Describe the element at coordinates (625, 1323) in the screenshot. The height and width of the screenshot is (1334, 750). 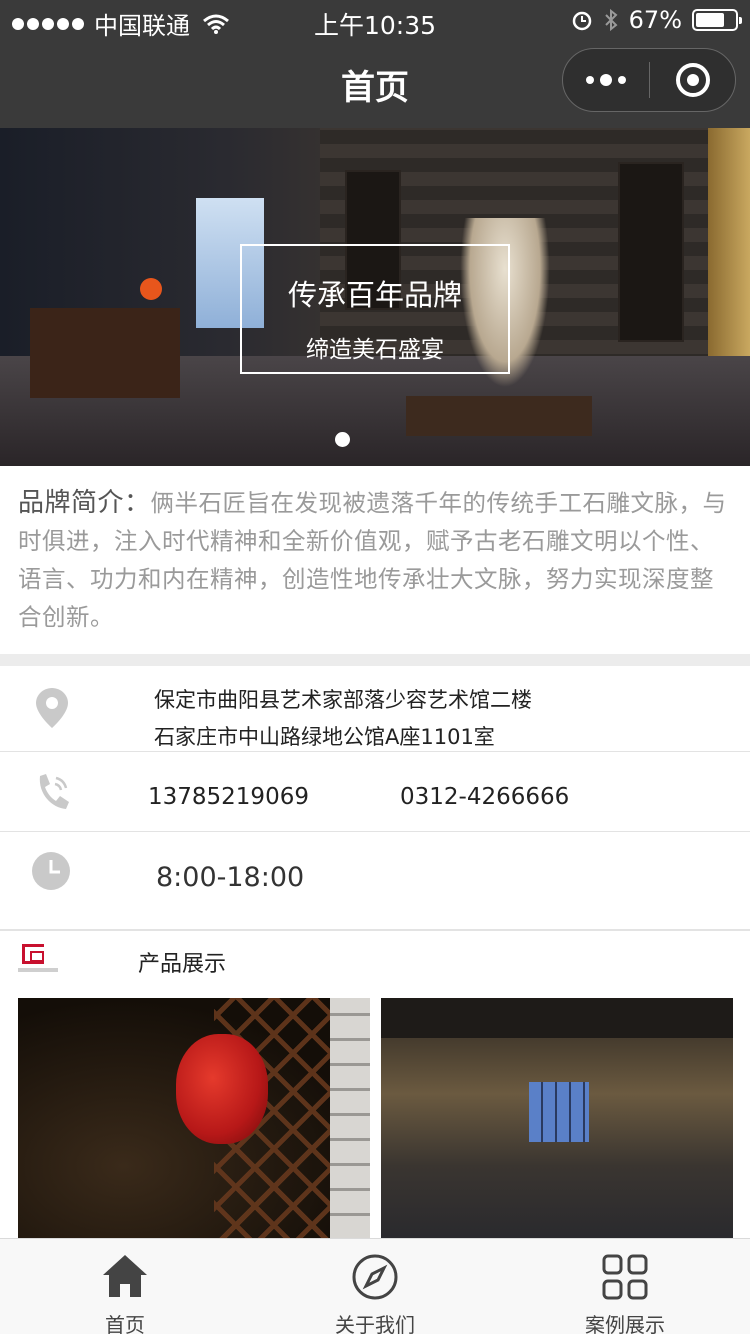
I see `tab-cases-label: 案例展示` at that location.